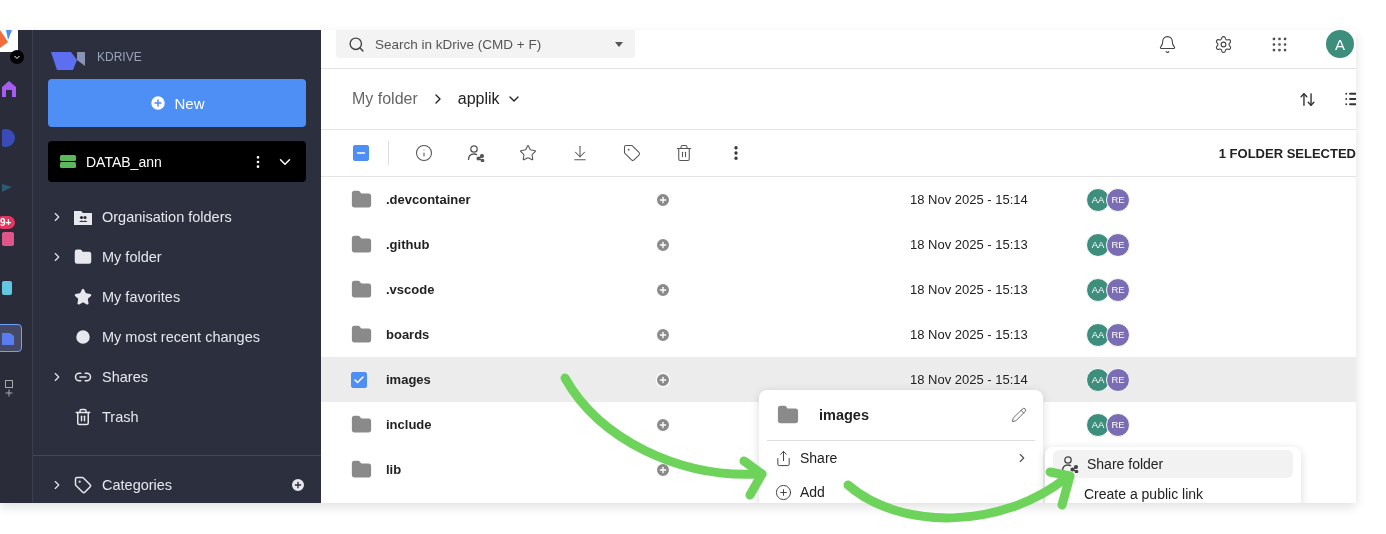 This screenshot has width=1386, height=534. What do you see at coordinates (408, 244) in the screenshot?
I see `folder-name: .github` at bounding box center [408, 244].